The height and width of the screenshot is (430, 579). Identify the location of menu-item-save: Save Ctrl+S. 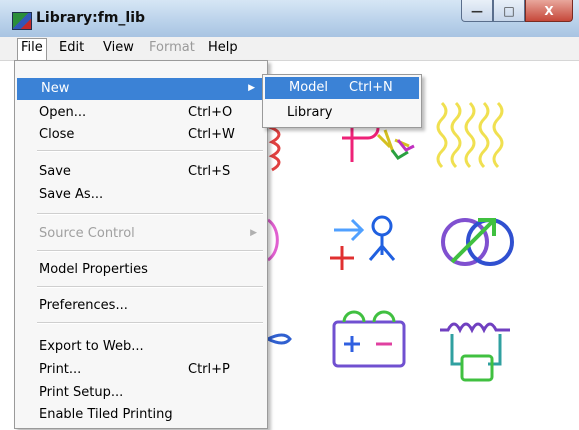
(141, 172).